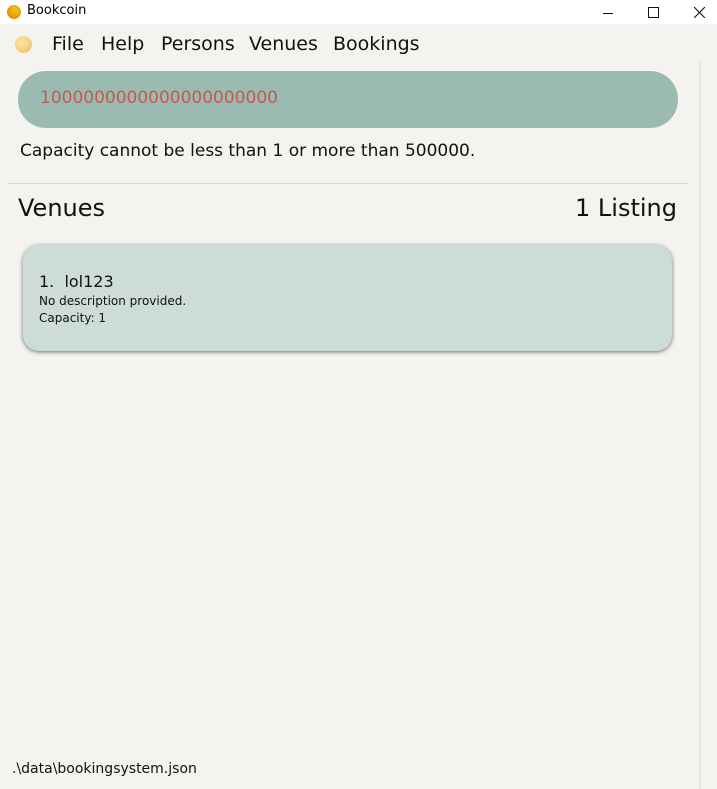  Describe the element at coordinates (122, 44) in the screenshot. I see `menu-help: Help` at that location.